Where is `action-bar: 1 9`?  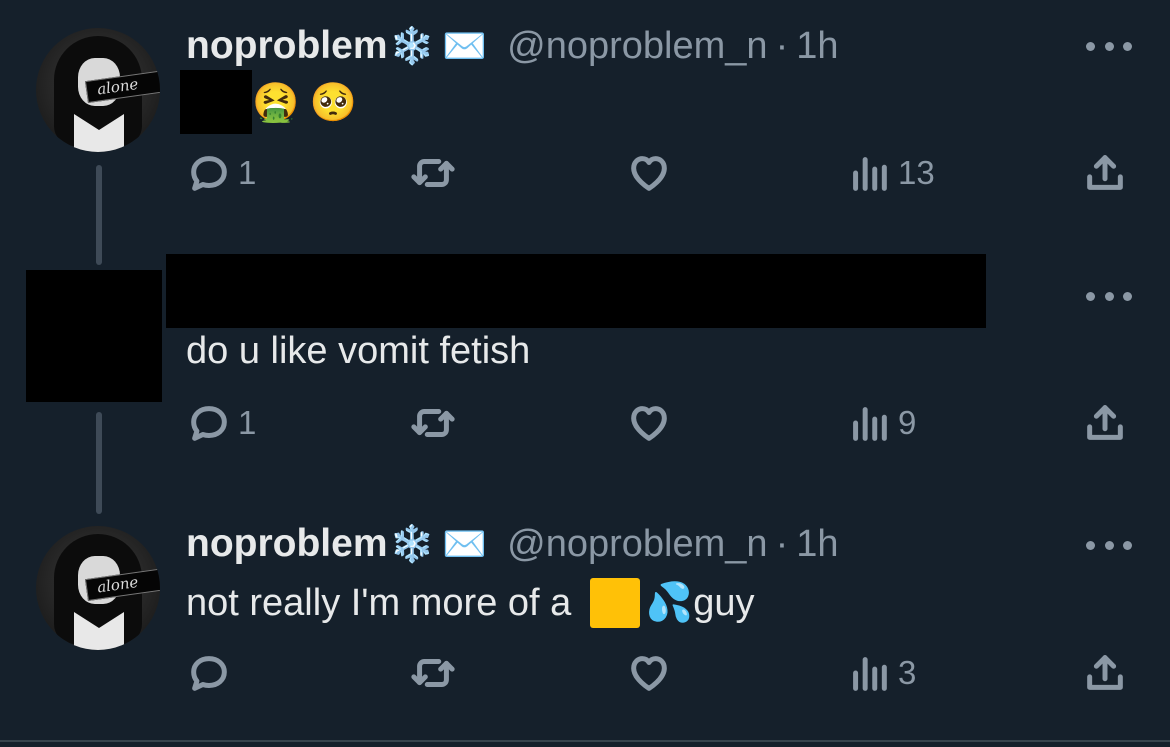 action-bar: 1 9 is located at coordinates (585, 425).